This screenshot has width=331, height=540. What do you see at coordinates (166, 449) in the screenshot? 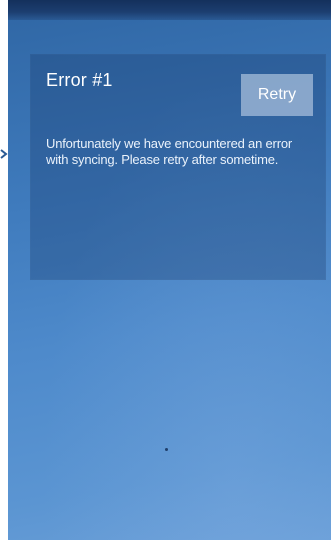
I see `page-dot-indicator` at bounding box center [166, 449].